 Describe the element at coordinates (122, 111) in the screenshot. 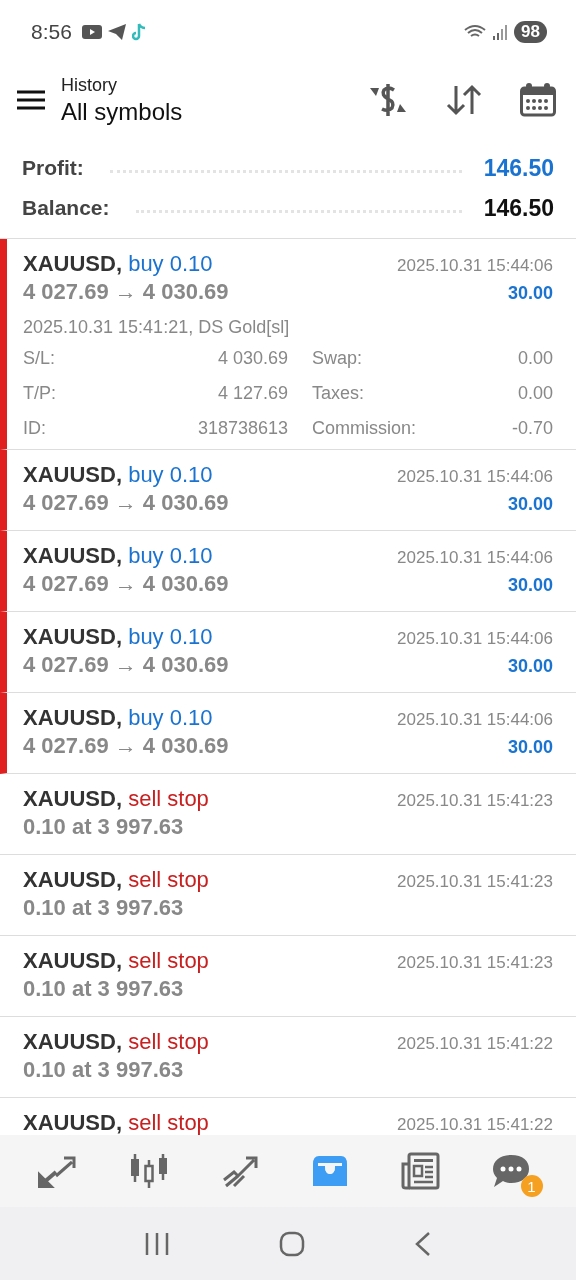

I see `header-title: All symbols` at that location.